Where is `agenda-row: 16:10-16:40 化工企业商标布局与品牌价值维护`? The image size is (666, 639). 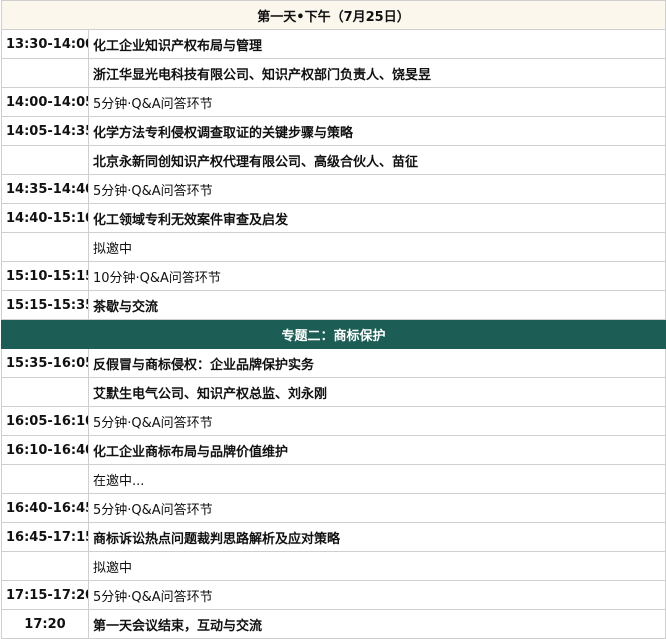 agenda-row: 16:10-16:40 化工企业商标布局与品牌价值维护 is located at coordinates (333, 450).